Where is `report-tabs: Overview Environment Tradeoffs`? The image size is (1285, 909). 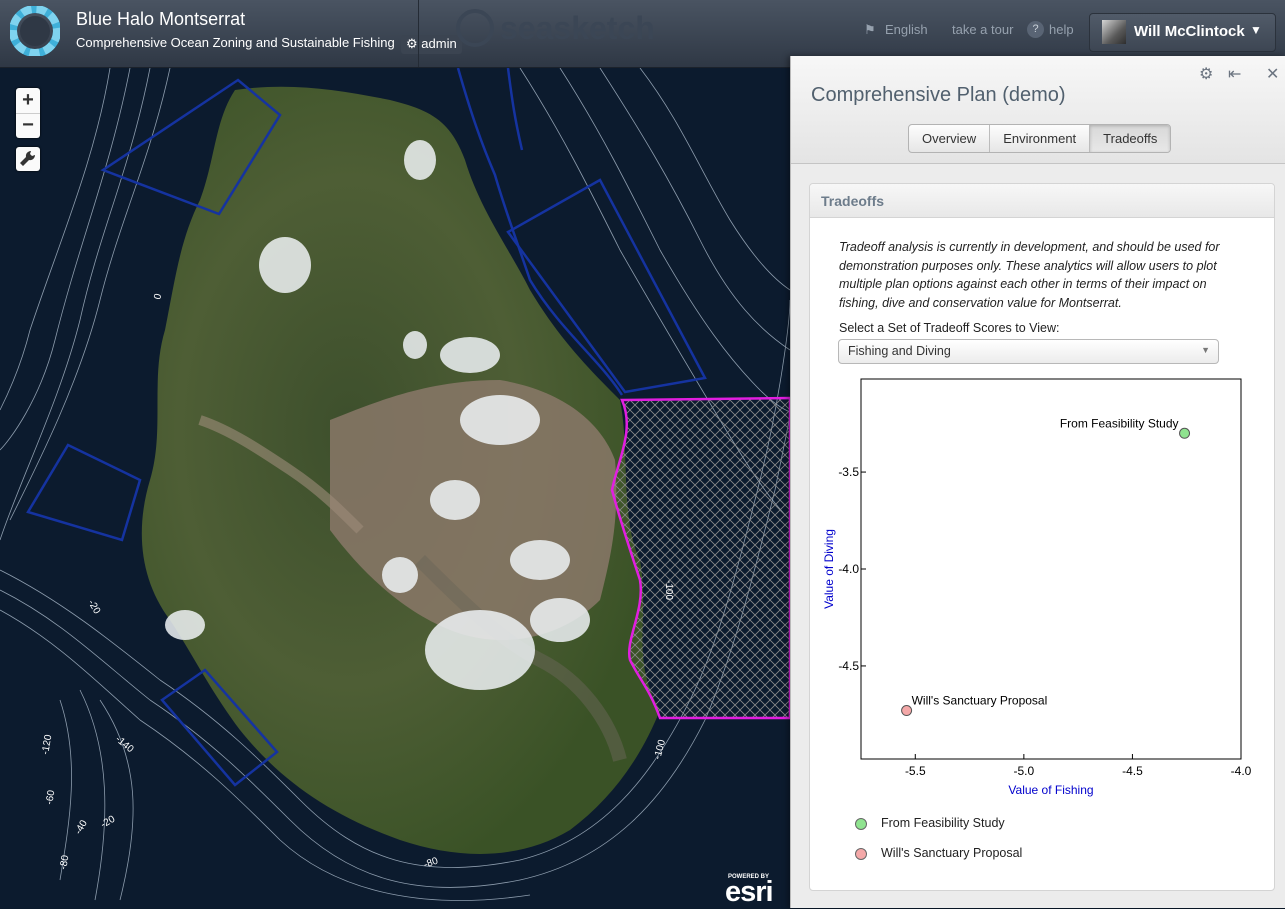 report-tabs: Overview Environment Tradeoffs is located at coordinates (1040, 138).